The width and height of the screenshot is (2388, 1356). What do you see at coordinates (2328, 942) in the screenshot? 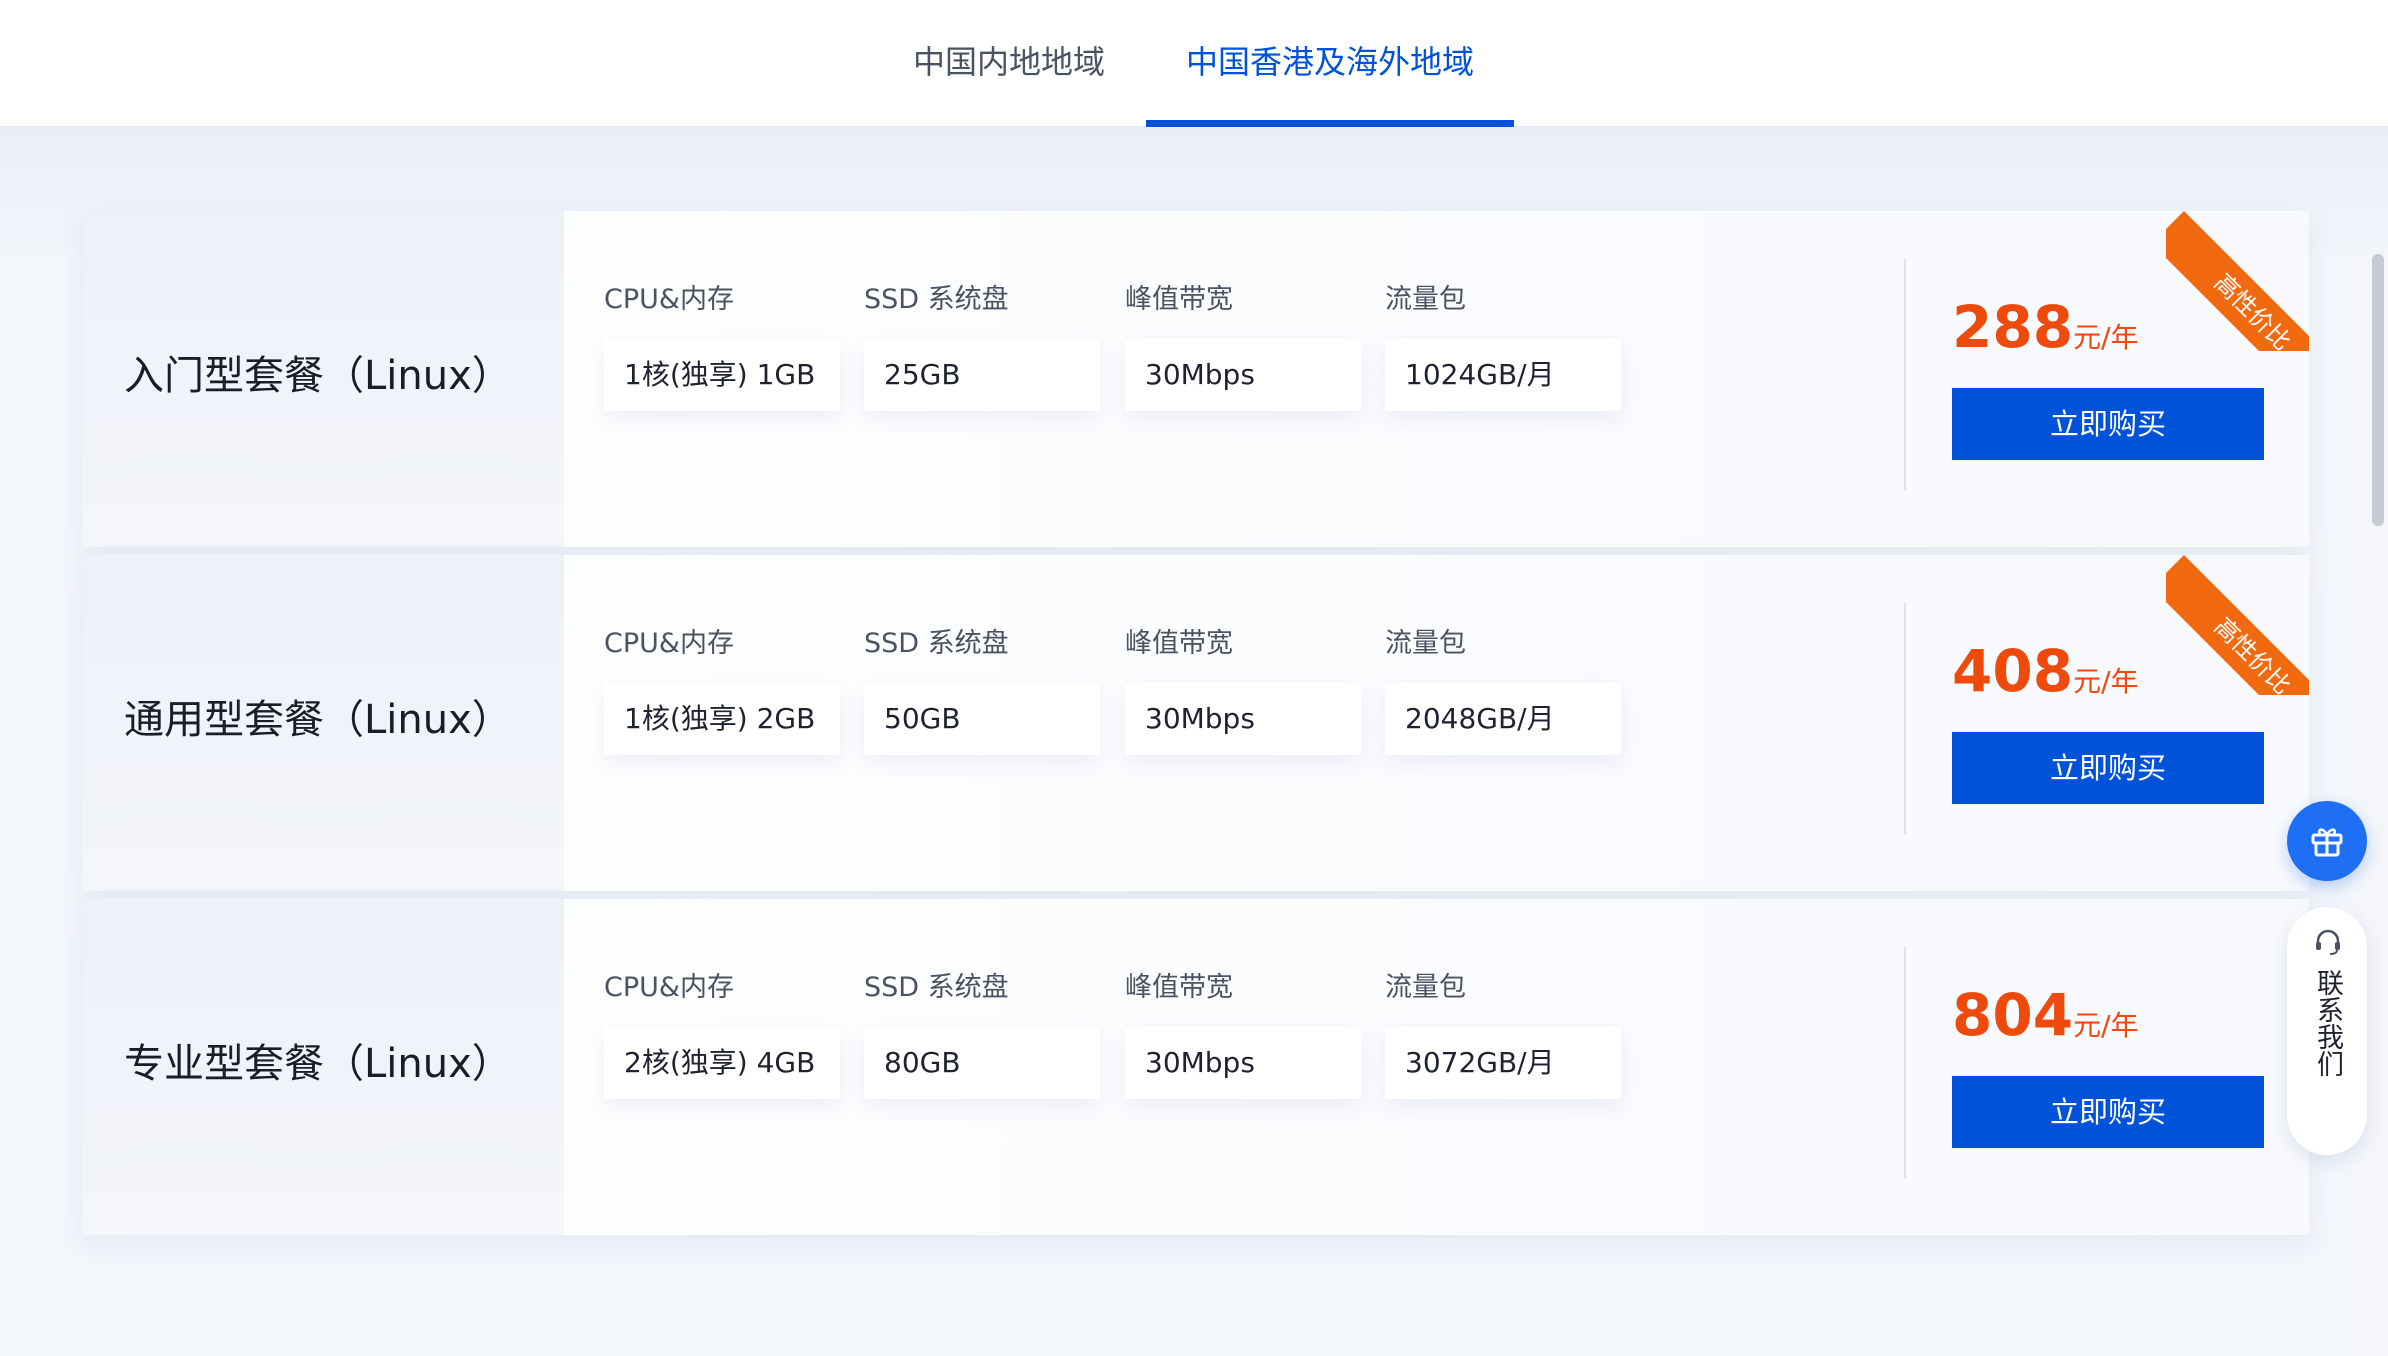
I see `headset-icon` at bounding box center [2328, 942].